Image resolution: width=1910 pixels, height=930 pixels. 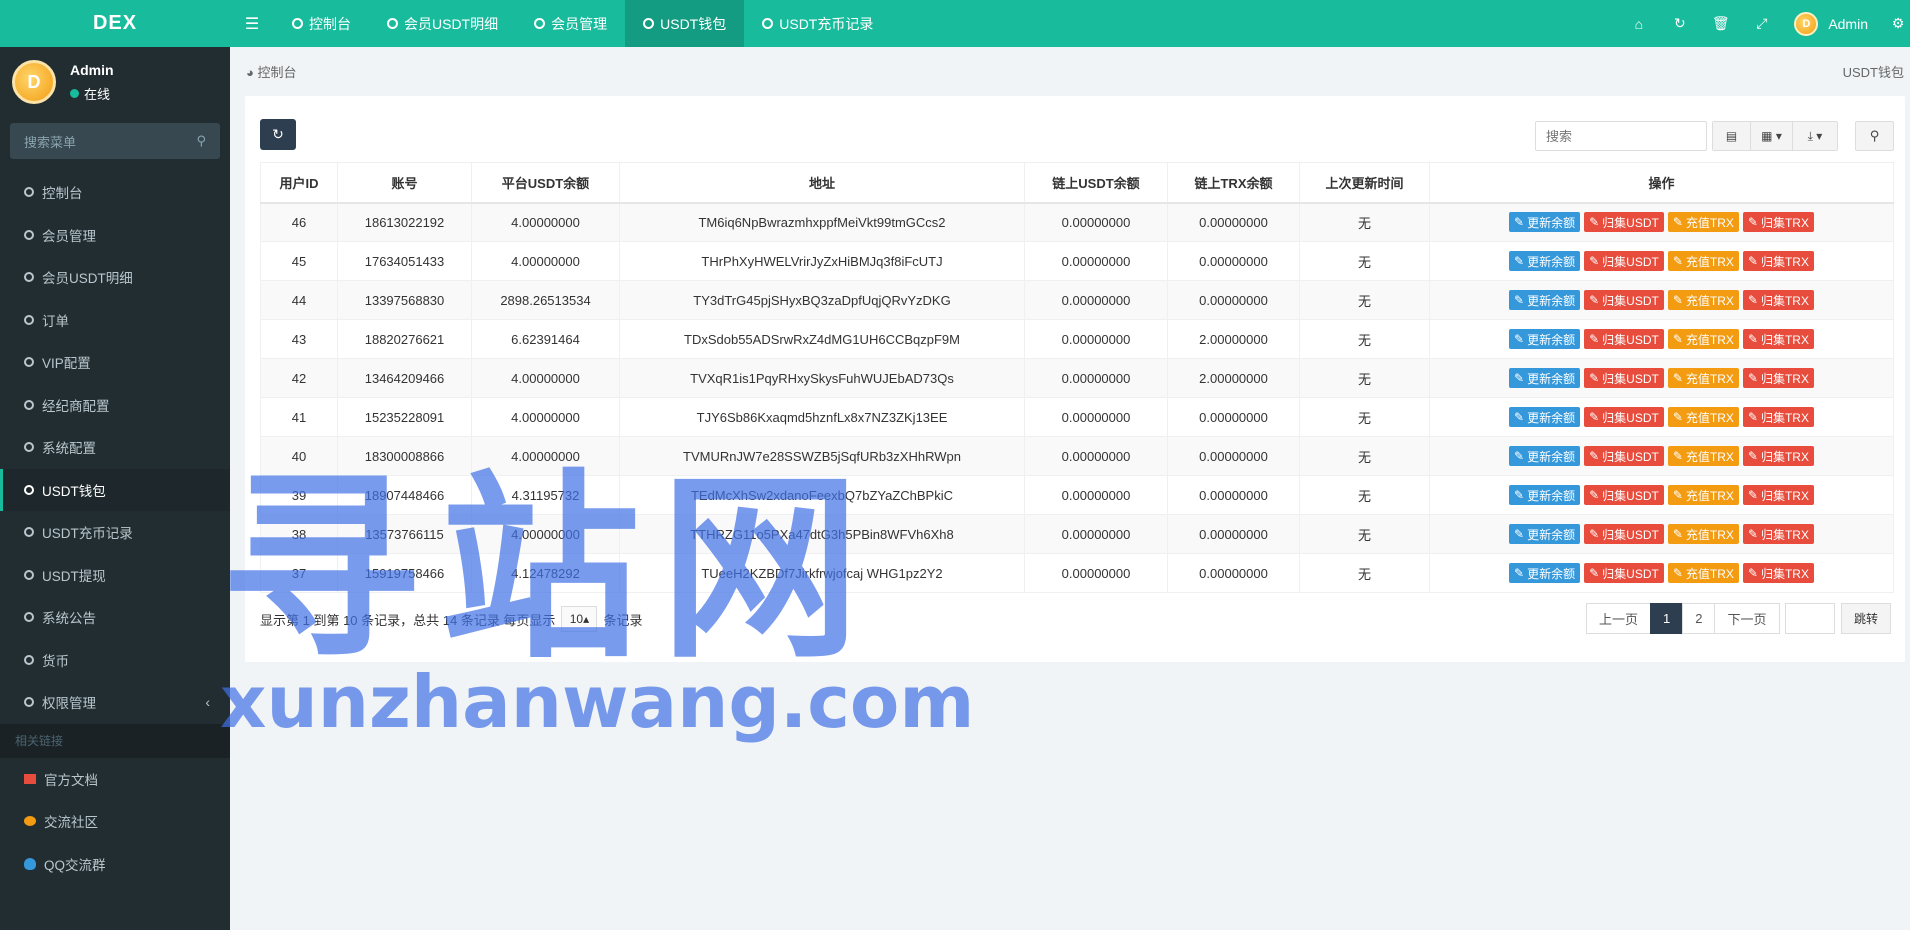 I want to click on tab-usdt-wallet: USDT钱包, so click(x=685, y=23).